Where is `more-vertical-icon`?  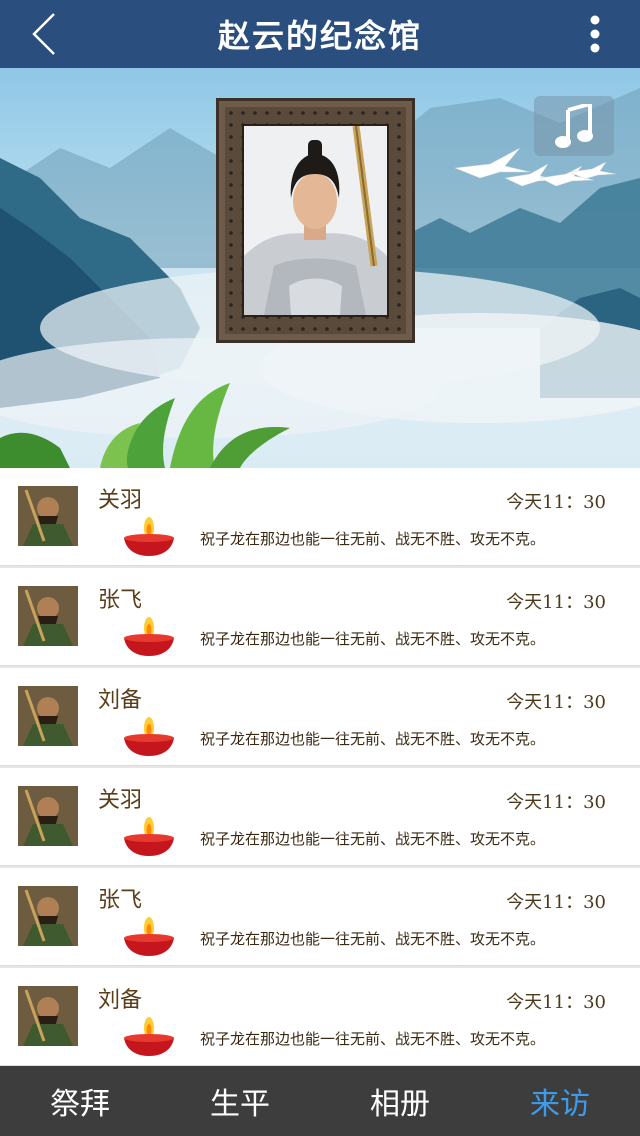
more-vertical-icon is located at coordinates (595, 34).